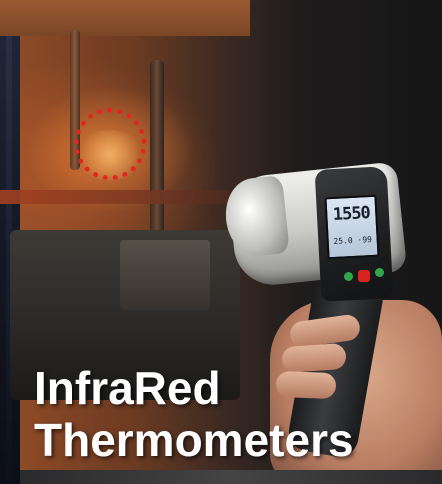  What do you see at coordinates (351, 214) in the screenshot?
I see `lcd-main-reading: 1550` at bounding box center [351, 214].